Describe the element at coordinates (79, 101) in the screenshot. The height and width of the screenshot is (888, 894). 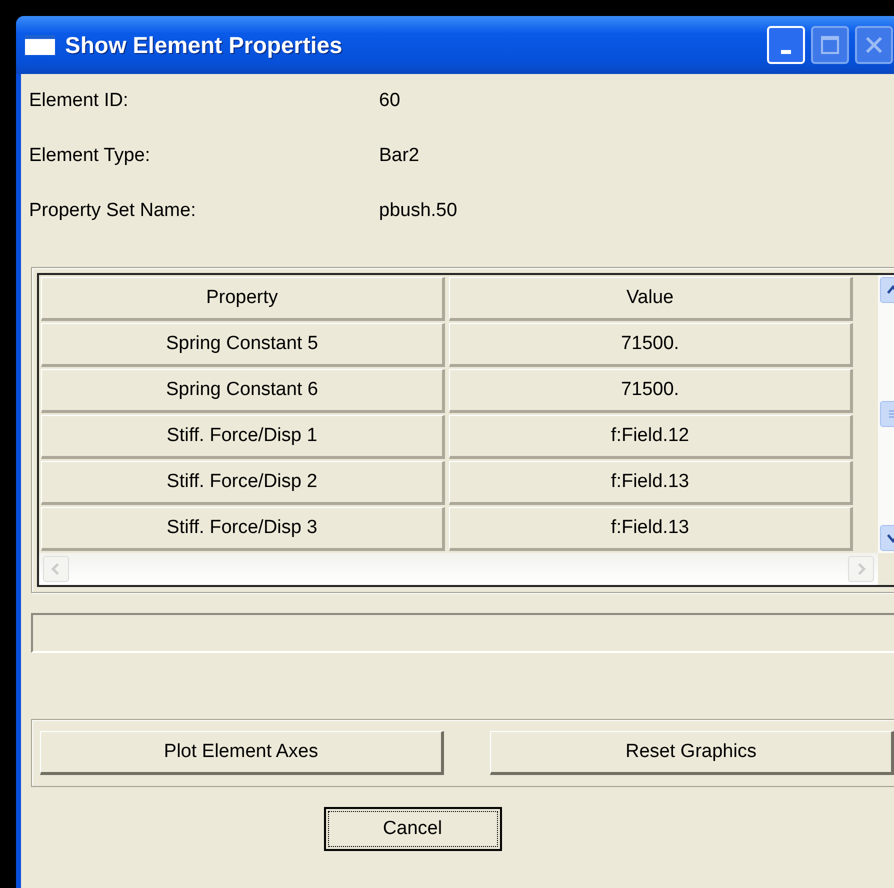
I see `field-label: Element ID:` at that location.